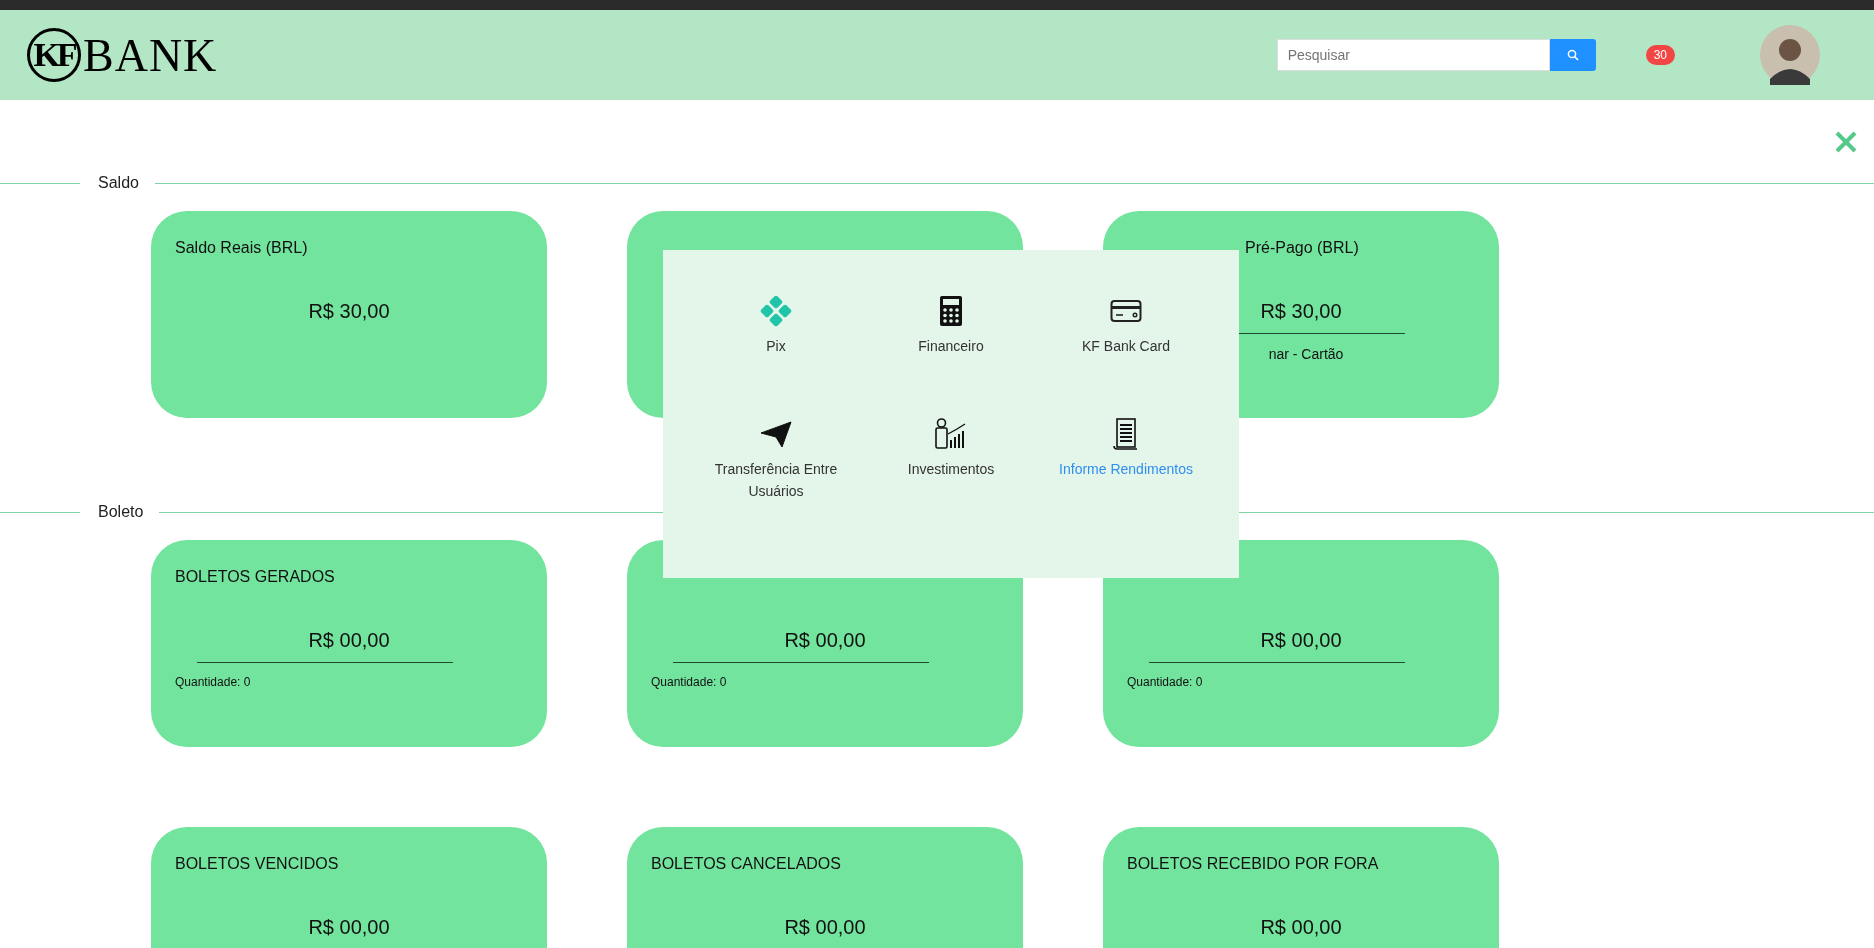  What do you see at coordinates (1306, 354) in the screenshot?
I see `card-caption: nar - Cartão` at bounding box center [1306, 354].